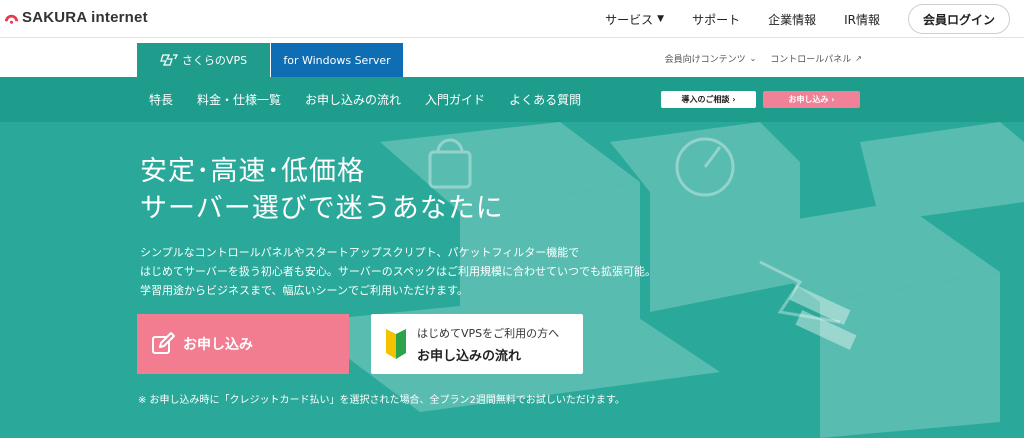 Image resolution: width=1024 pixels, height=438 pixels. Describe the element at coordinates (811, 99) in the screenshot. I see `apply-button-small: お申し込み ›` at that location.